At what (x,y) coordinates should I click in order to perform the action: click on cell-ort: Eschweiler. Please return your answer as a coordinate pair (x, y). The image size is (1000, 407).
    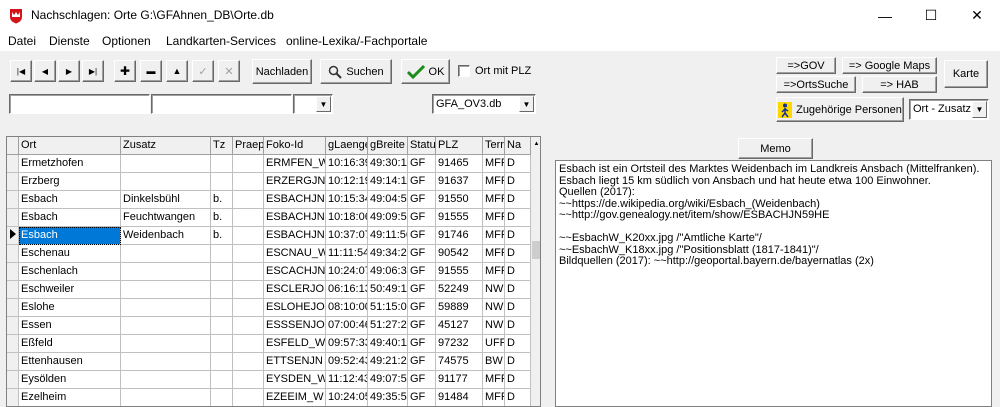
    Looking at the image, I should click on (70, 290).